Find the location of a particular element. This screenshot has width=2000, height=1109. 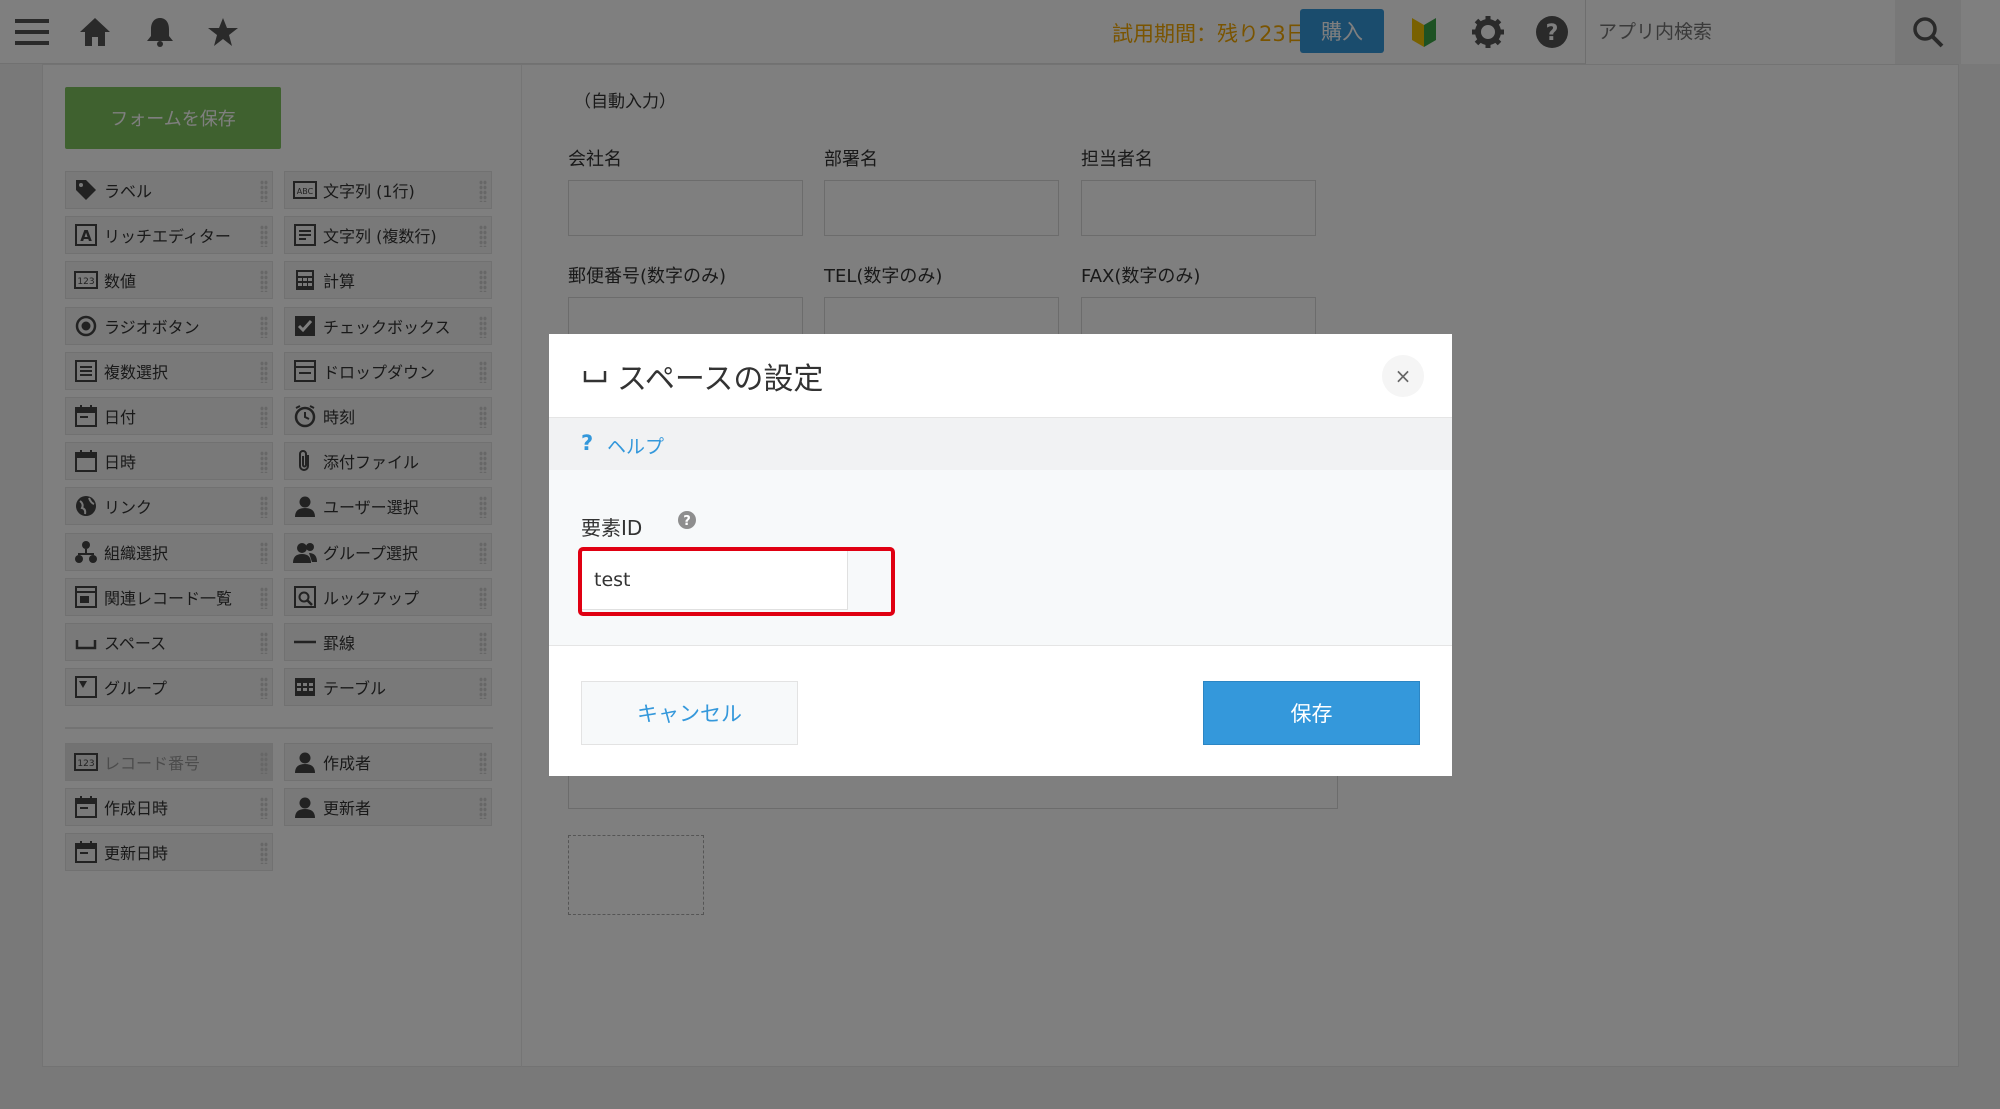

help-link: ? ヘルプ is located at coordinates (1000, 444).